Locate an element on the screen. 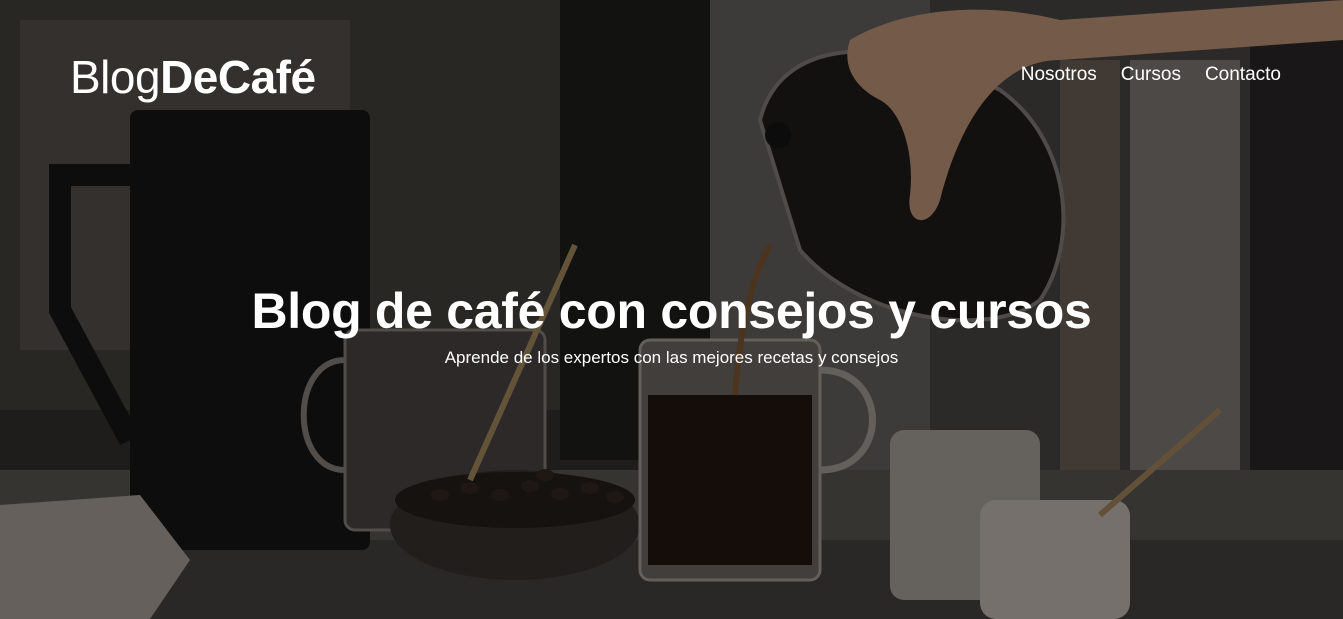 This screenshot has width=1343, height=619. nav-link-cursos: Cursos is located at coordinates (1151, 75).